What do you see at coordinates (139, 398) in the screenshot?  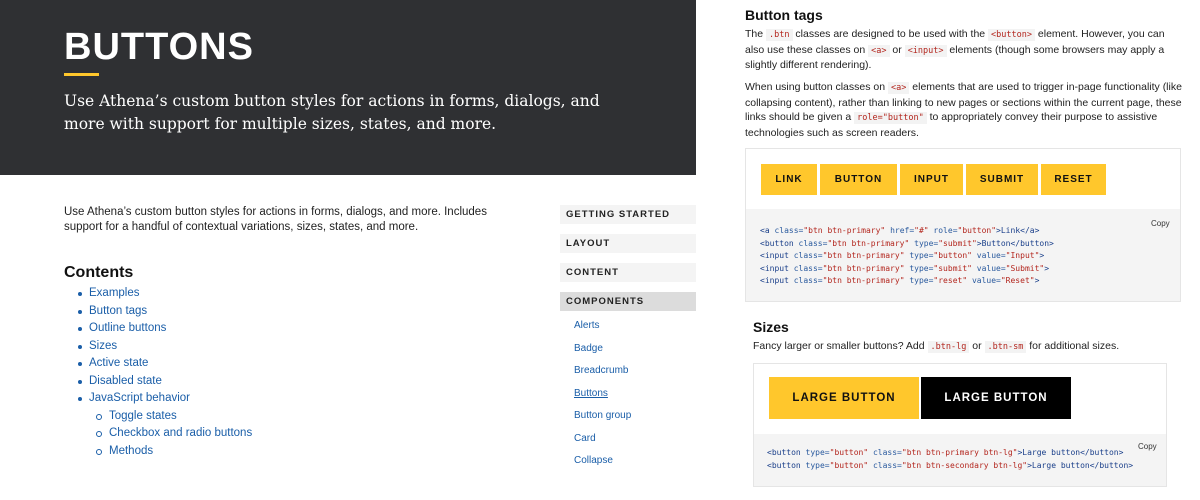 I see `toc-link-javascript-behavior: JavaScript behavior` at bounding box center [139, 398].